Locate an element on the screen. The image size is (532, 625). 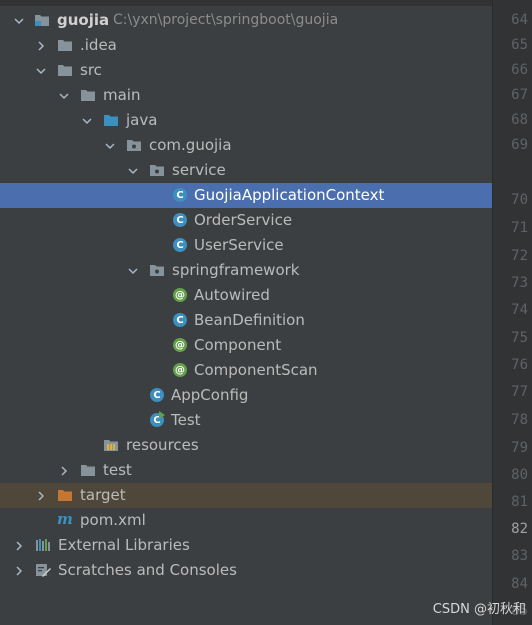
tree-row-order-service: C OrderService is located at coordinates (246, 220).